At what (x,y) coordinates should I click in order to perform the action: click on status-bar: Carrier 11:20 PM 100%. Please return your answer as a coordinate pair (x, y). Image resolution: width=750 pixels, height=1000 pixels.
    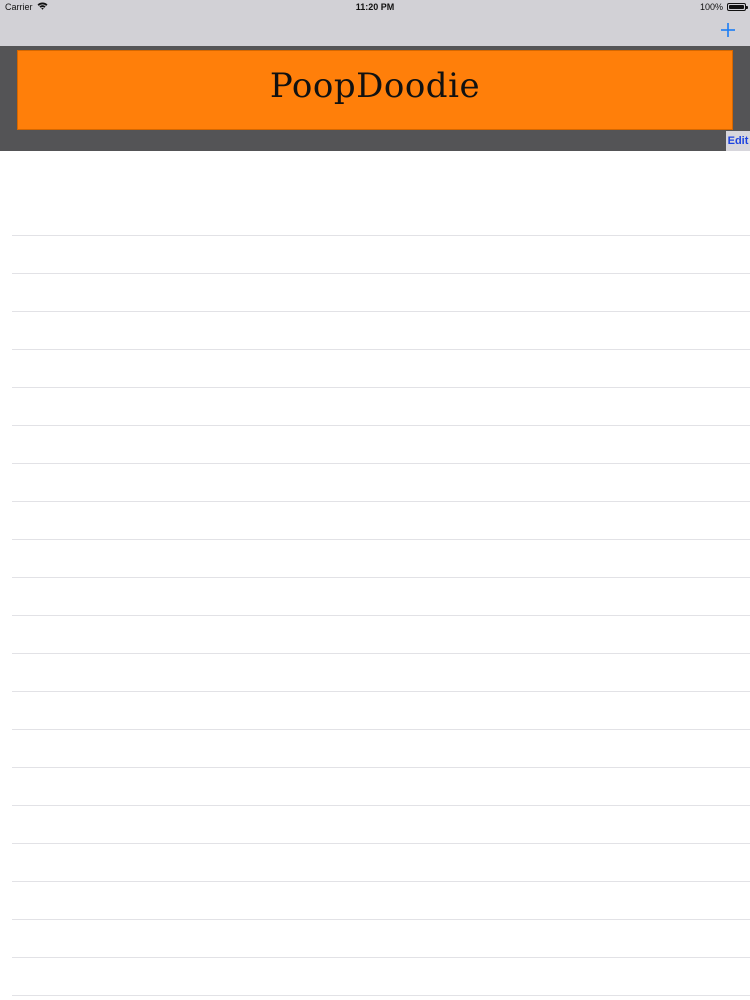
    Looking at the image, I should click on (375, 8).